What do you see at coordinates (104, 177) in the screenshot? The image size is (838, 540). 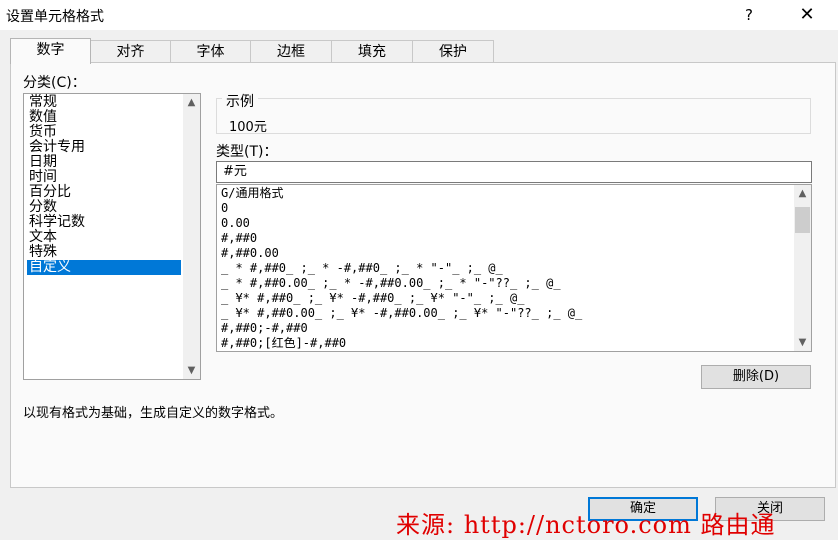 I see `category-item: 时间` at bounding box center [104, 177].